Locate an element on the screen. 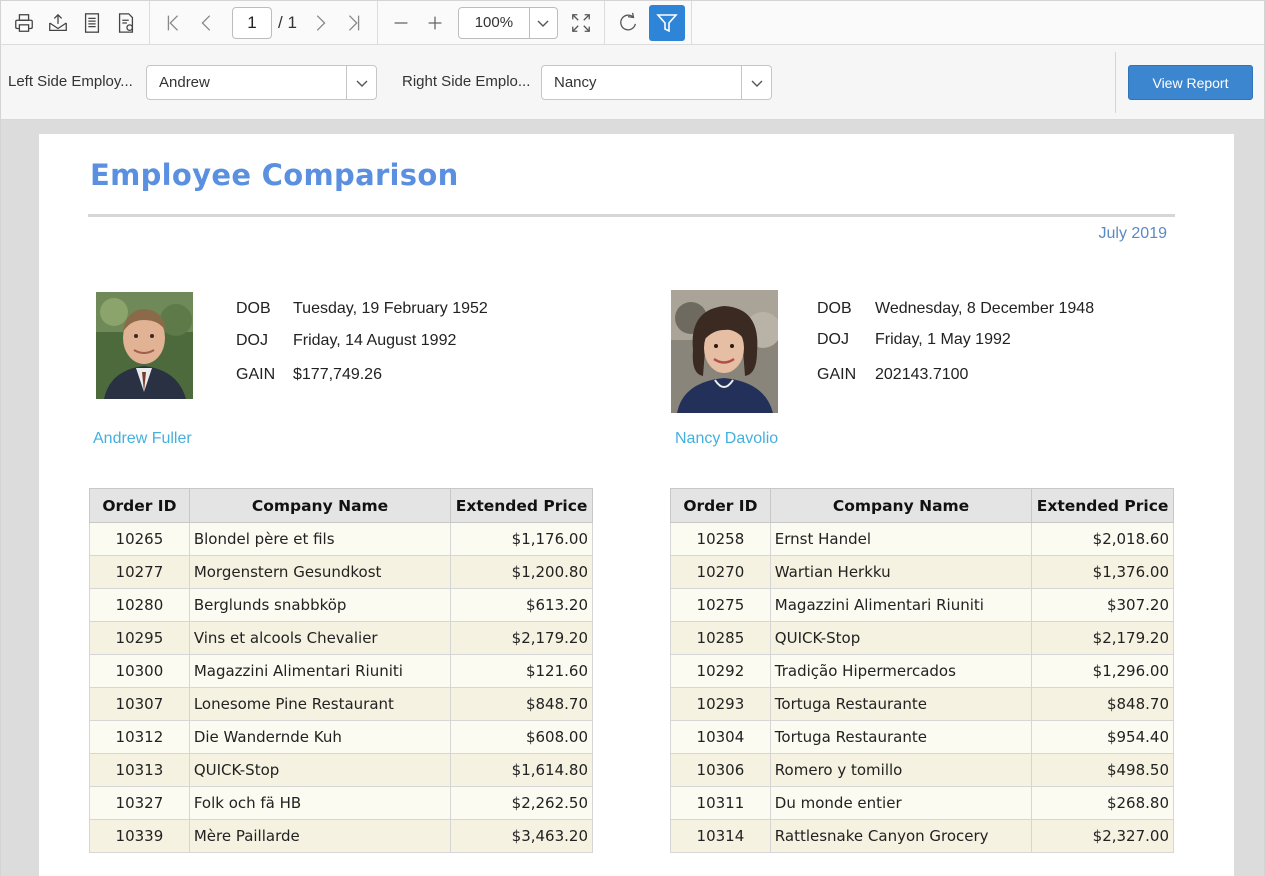 The height and width of the screenshot is (876, 1265). company-name-cell: Wartian Herkku is located at coordinates (901, 572).